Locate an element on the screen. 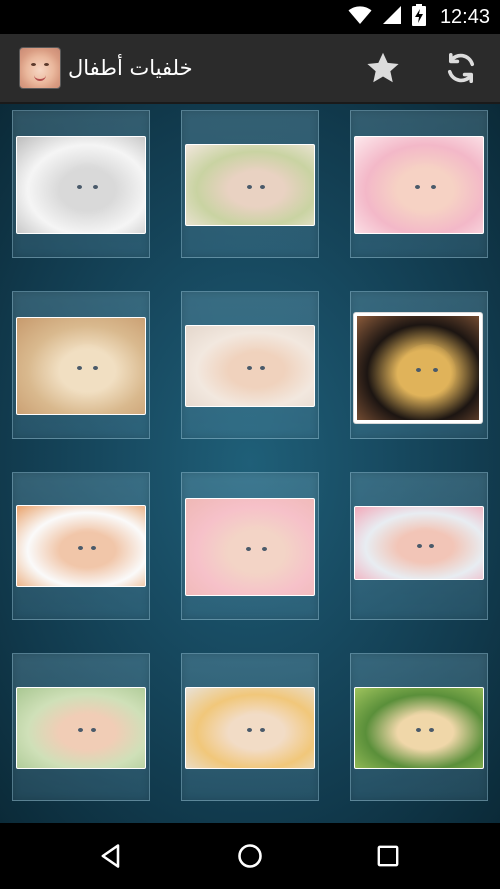 Image resolution: width=500 pixels, height=889 pixels. app-title: خلفيات أطفال is located at coordinates (130, 68).